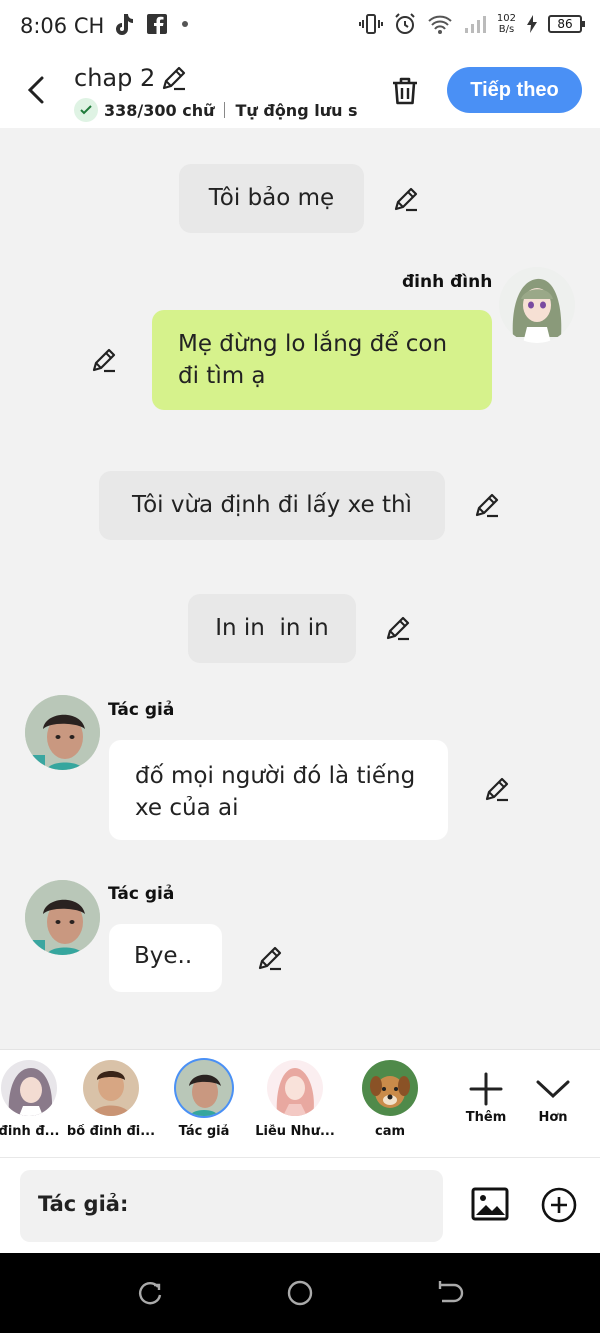 Image resolution: width=600 pixels, height=1333 pixels. Describe the element at coordinates (486, 1089) in the screenshot. I see `plus-icon` at that location.